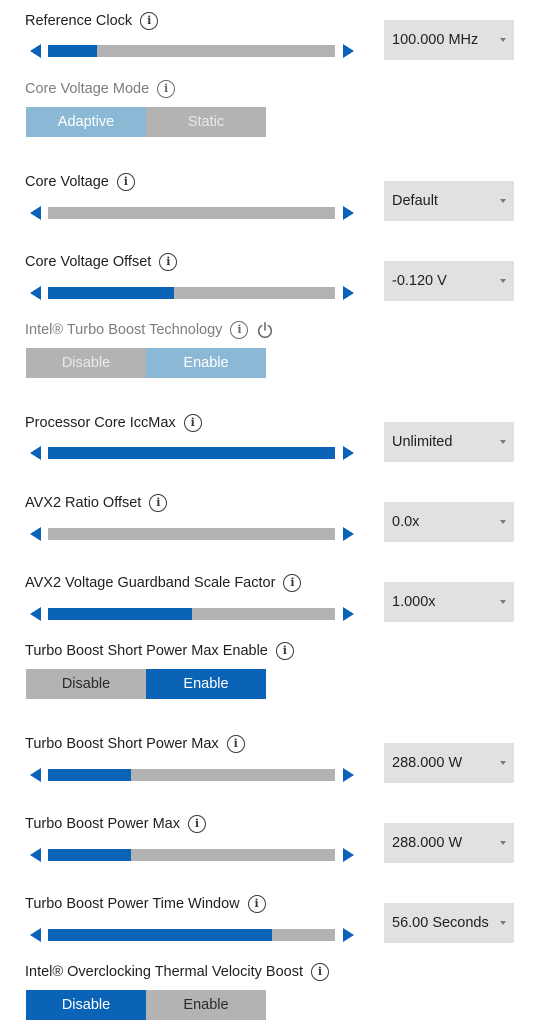 This screenshot has height=1033, width=548. I want to click on toggle-option-adaptive: Adaptive, so click(86, 122).